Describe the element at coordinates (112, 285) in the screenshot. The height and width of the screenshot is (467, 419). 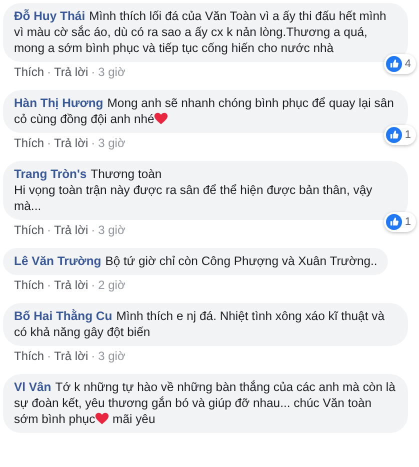
I see `comment-time: 2 giờ` at that location.